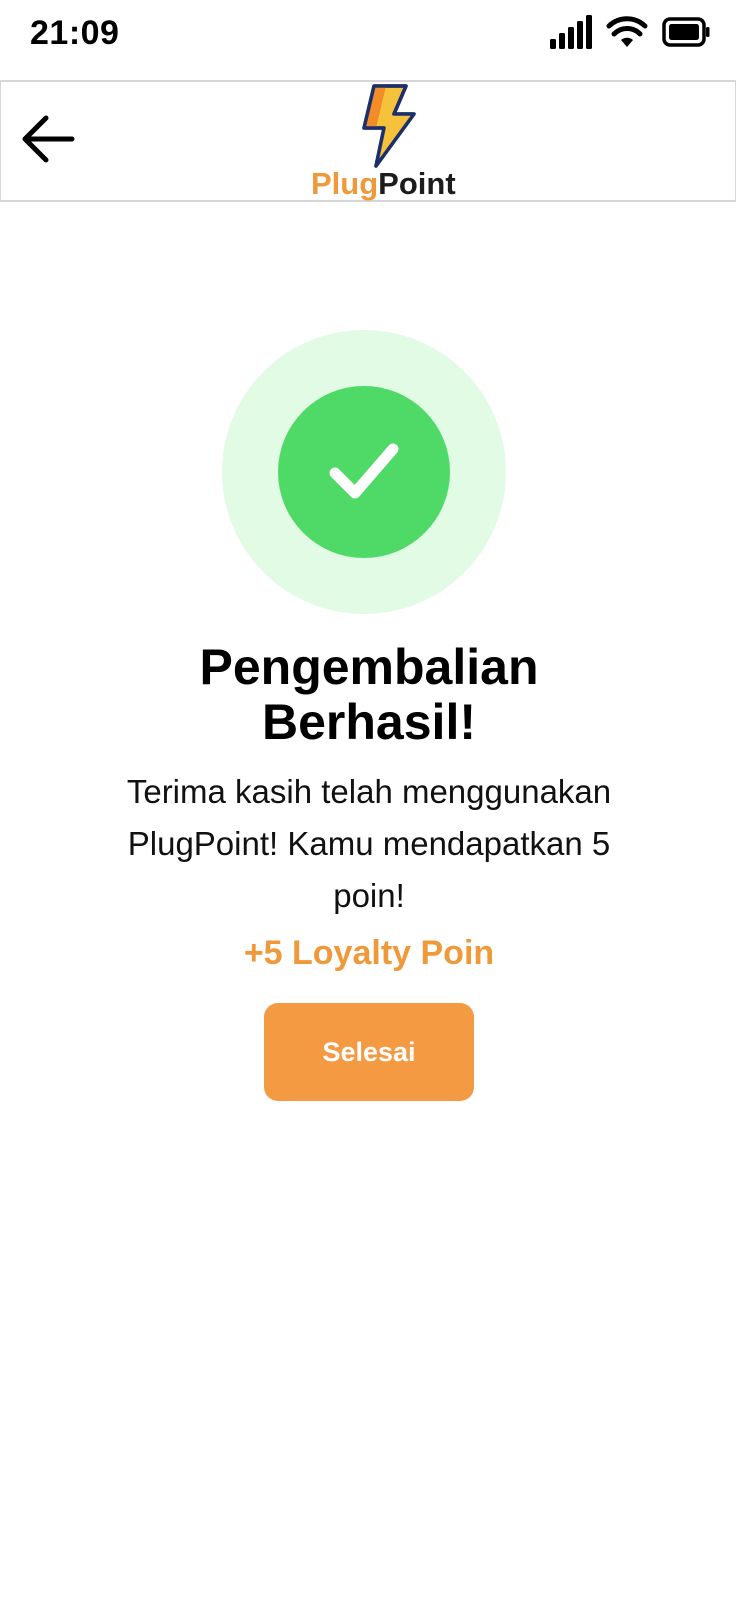 Image resolution: width=738 pixels, height=1600 pixels. I want to click on plugpoint-logo: PlugPoint, so click(386, 143).